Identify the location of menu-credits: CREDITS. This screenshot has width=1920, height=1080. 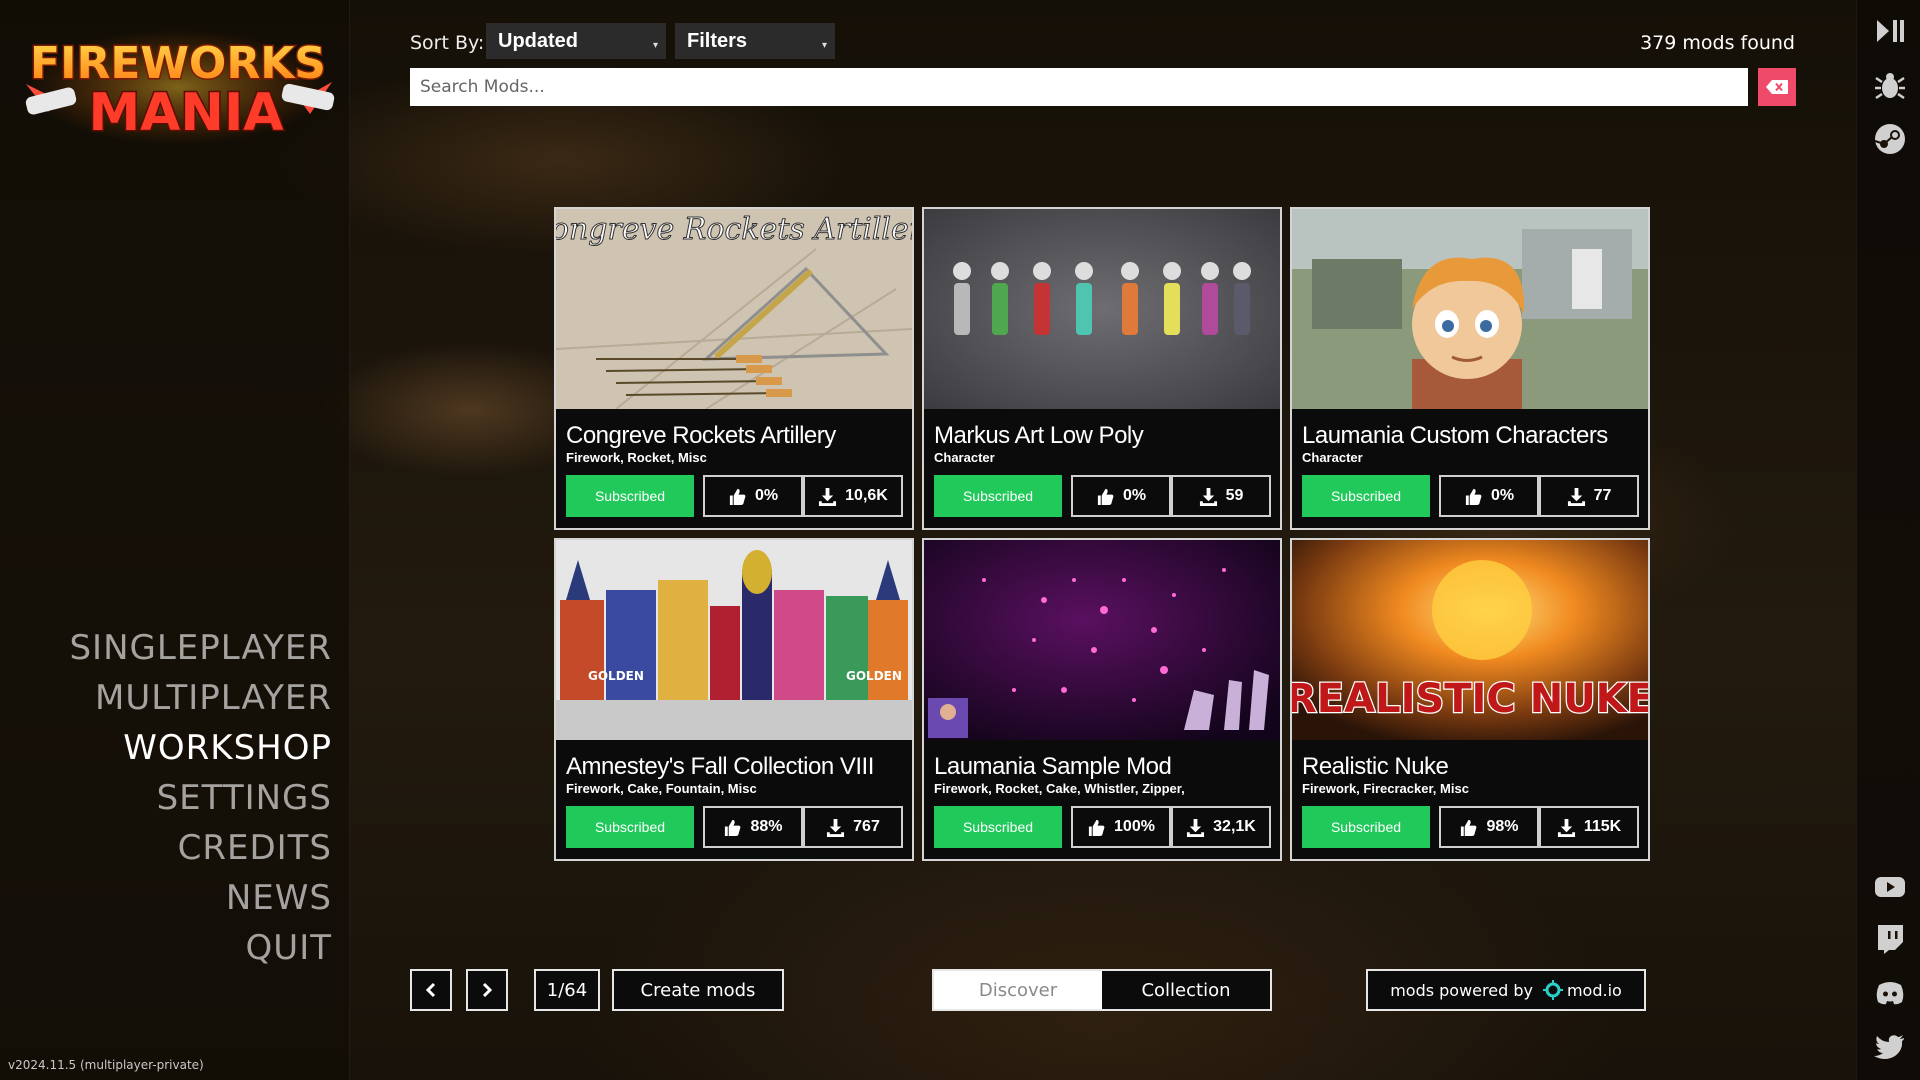
(200, 848).